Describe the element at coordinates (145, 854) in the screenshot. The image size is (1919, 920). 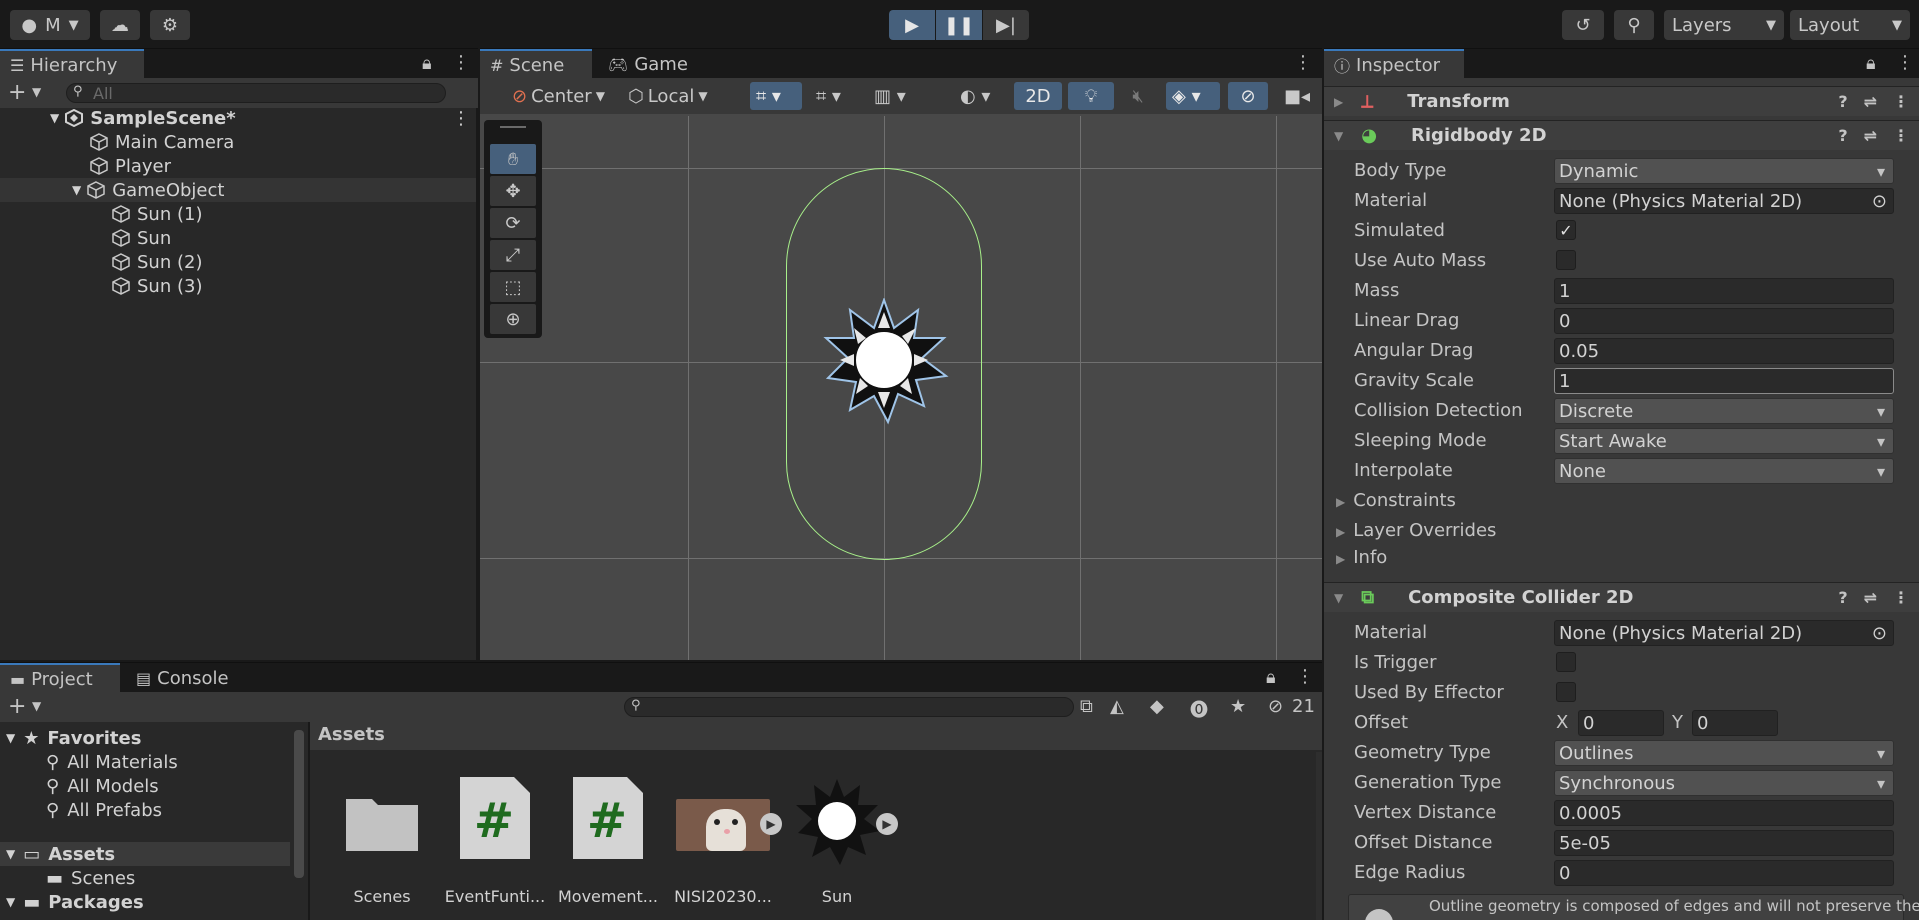
I see `assets-folder-row: ▼ ▭ Assets` at that location.